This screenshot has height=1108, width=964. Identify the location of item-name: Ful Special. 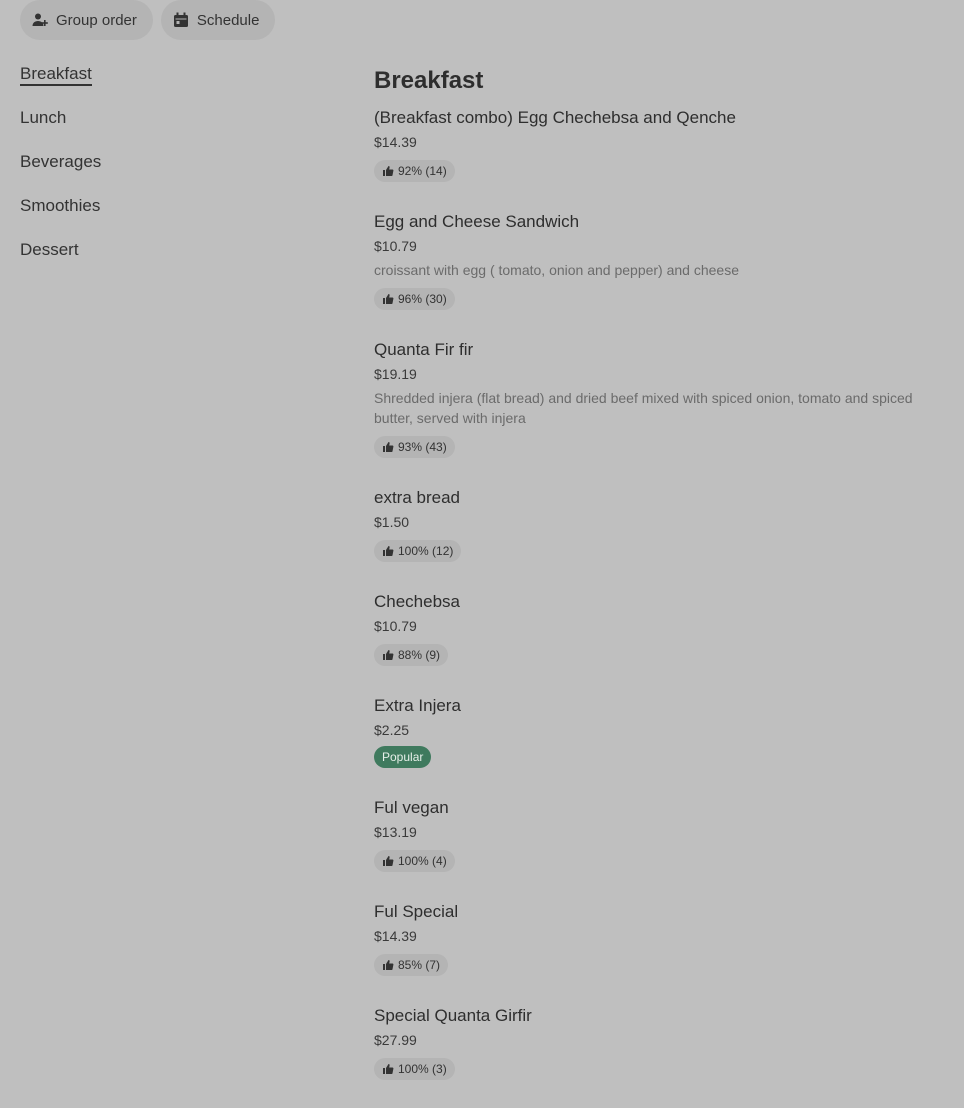
(416, 911).